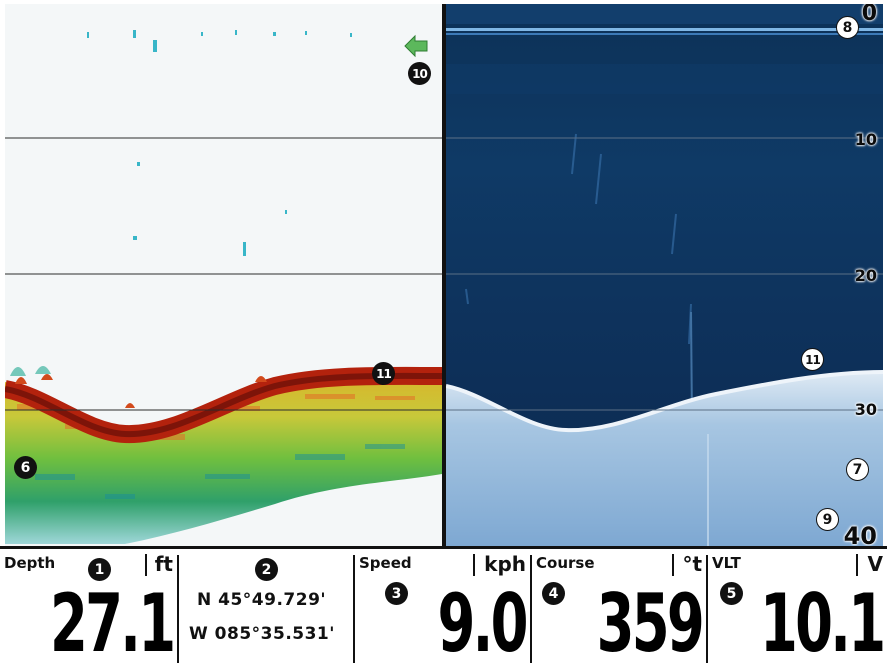 This screenshot has height=670, width=887. What do you see at coordinates (262, 600) in the screenshot?
I see `latitude-value: N 45°49.729'` at bounding box center [262, 600].